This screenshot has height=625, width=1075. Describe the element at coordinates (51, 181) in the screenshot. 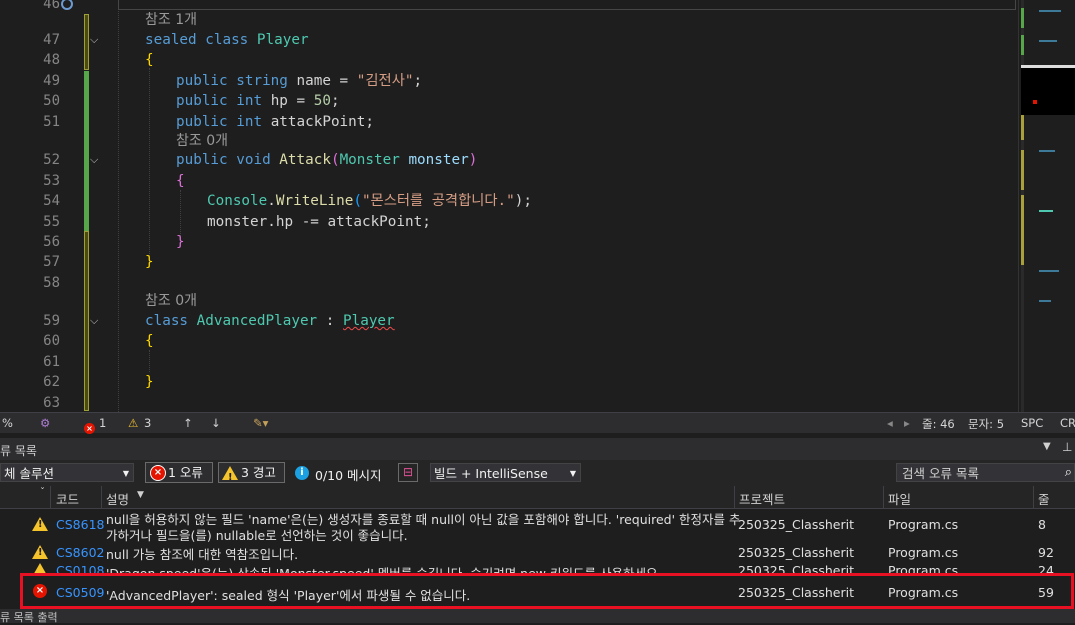

I see `line-number: 53` at that location.